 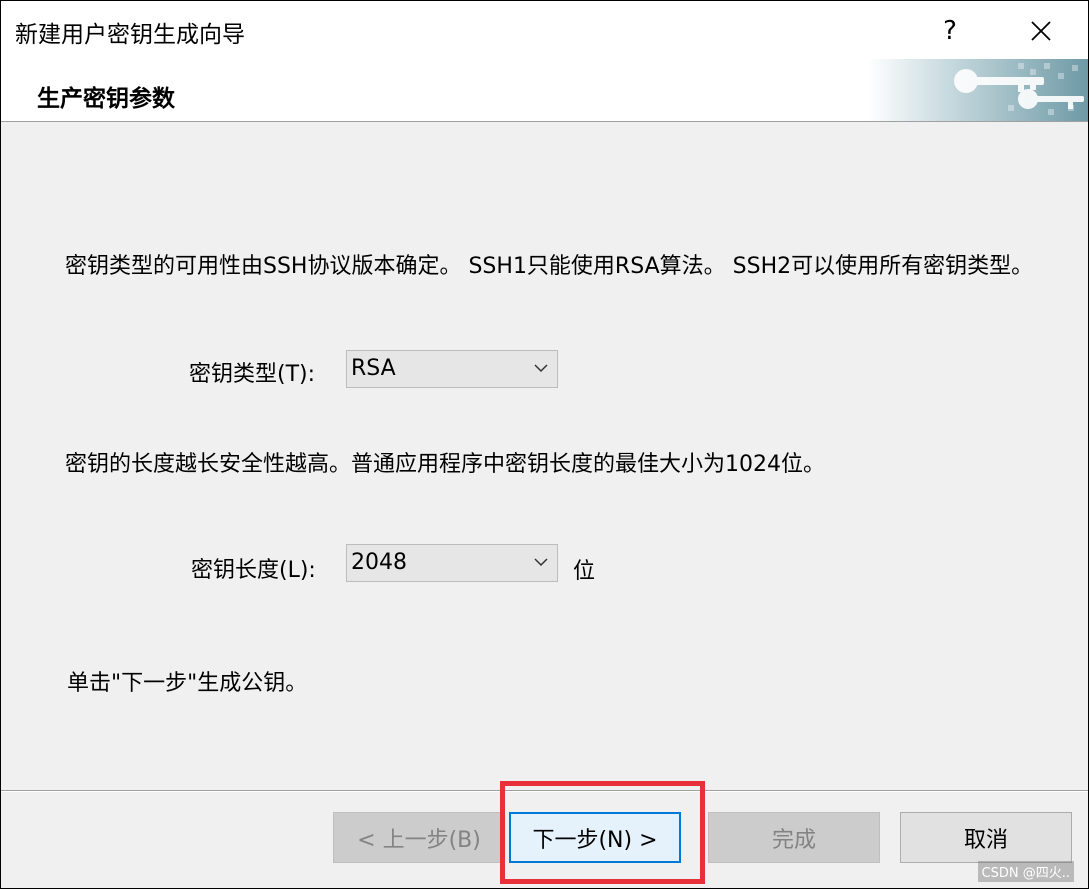 What do you see at coordinates (253, 570) in the screenshot?
I see `key-length-label: 密钥长度(L):` at bounding box center [253, 570].